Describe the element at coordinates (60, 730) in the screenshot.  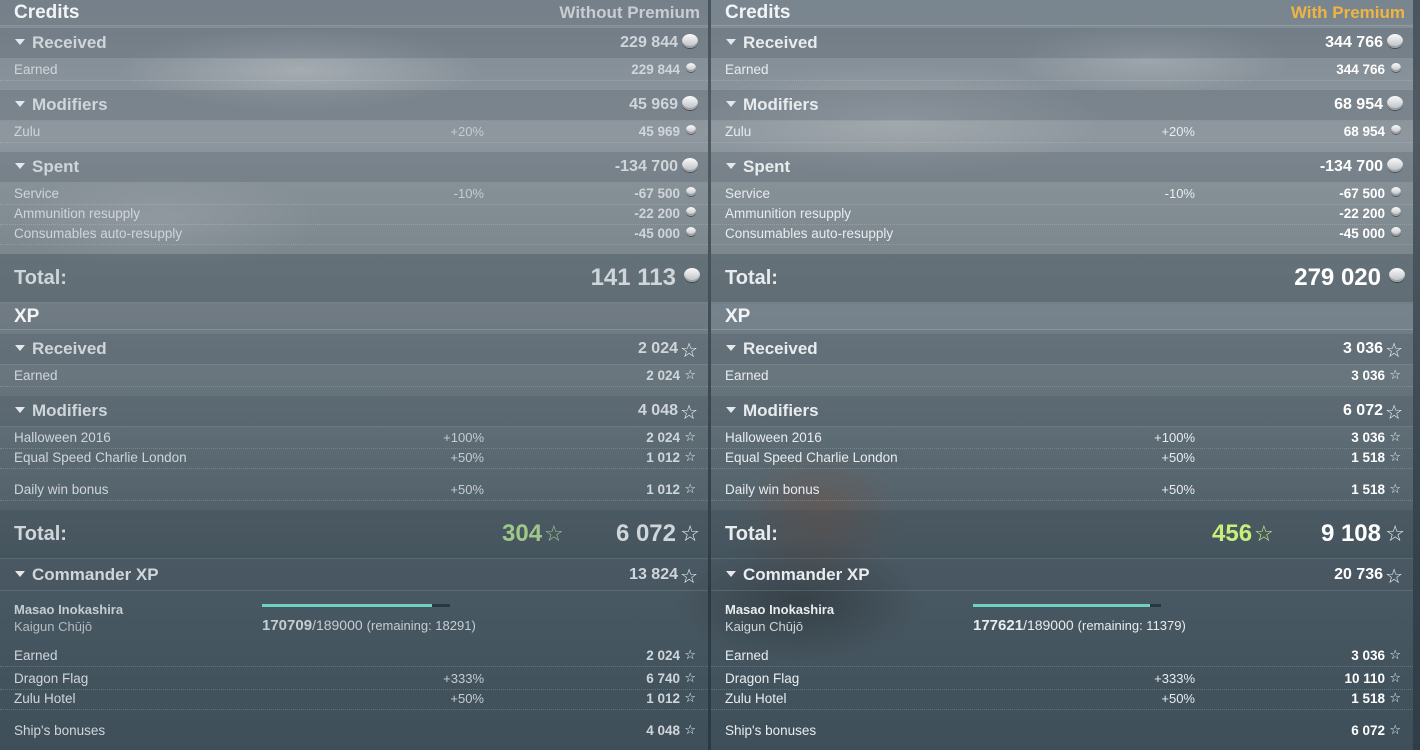
I see `row-label: Ship's bonuses` at that location.